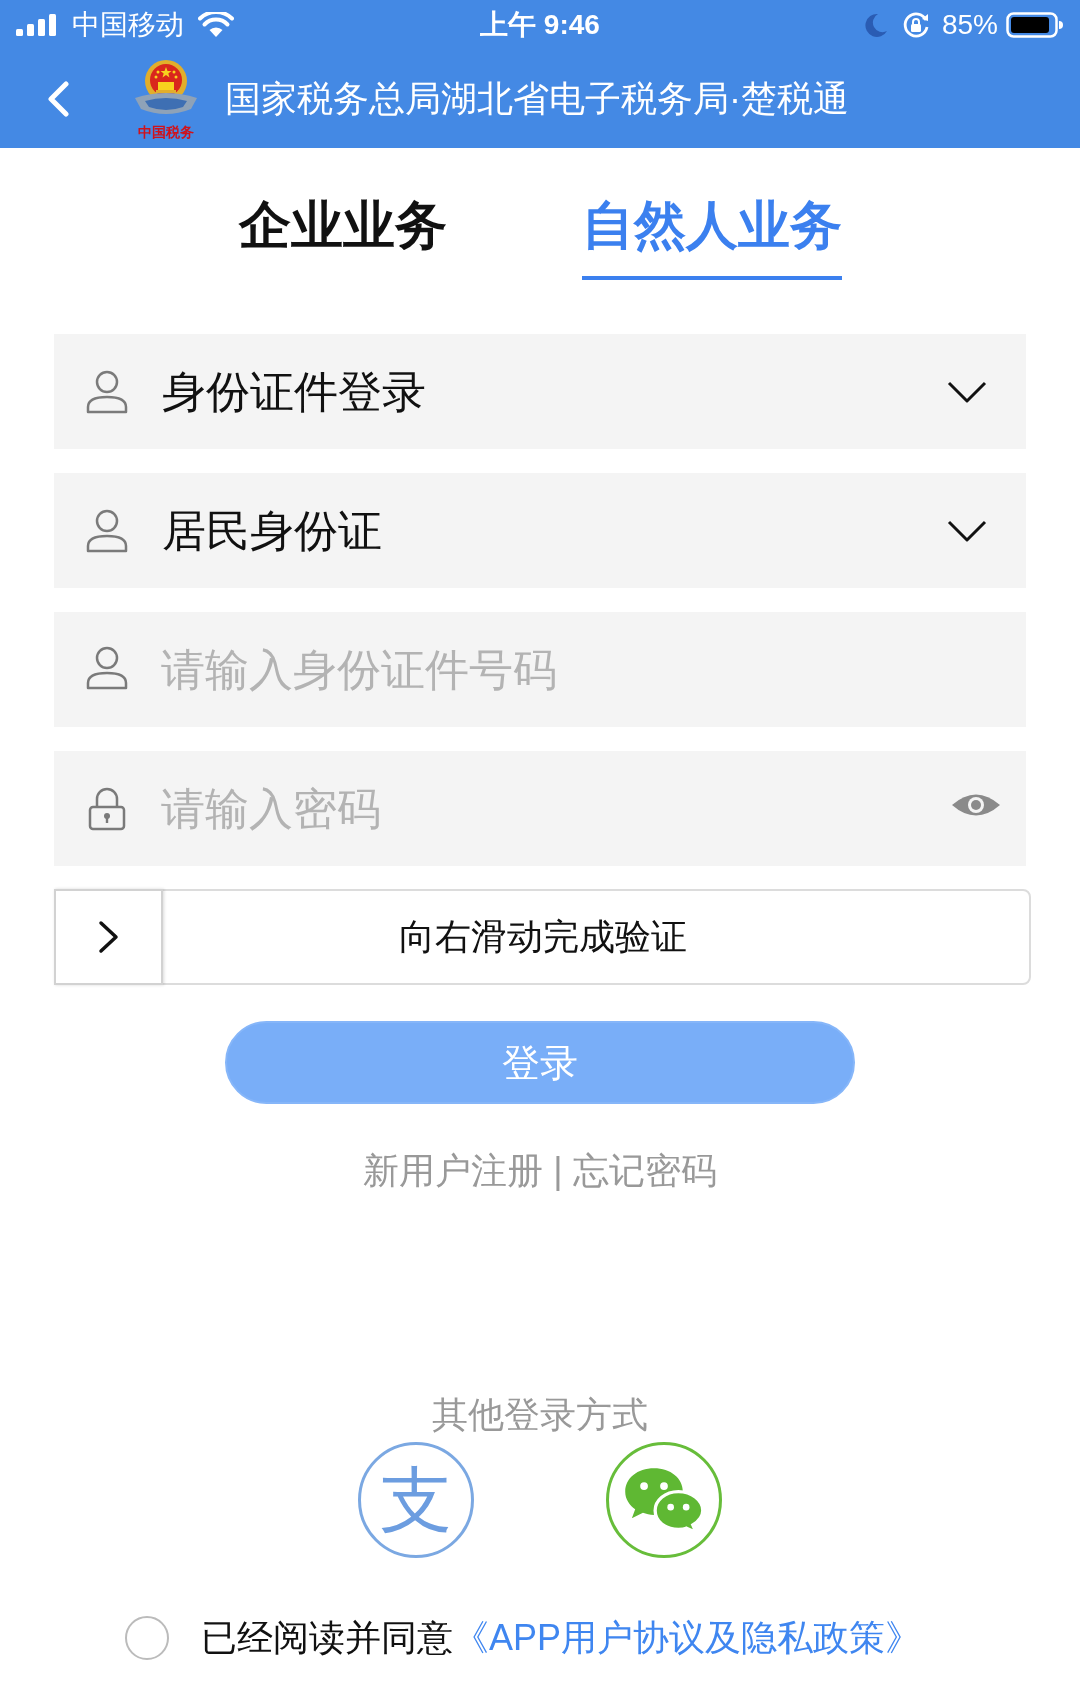 The width and height of the screenshot is (1080, 1704). What do you see at coordinates (540, 1415) in the screenshot?
I see `other-login-title: 其他登录方式` at bounding box center [540, 1415].